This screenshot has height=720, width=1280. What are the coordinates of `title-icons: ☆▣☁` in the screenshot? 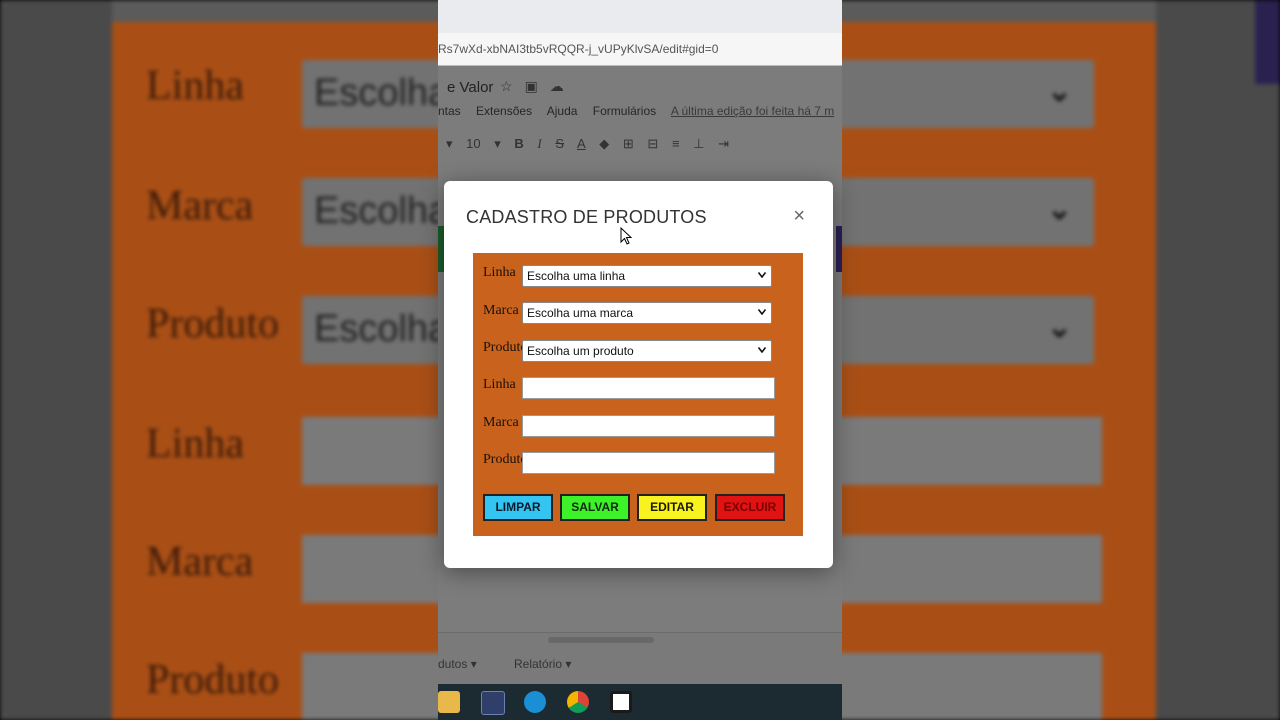 It's located at (538, 86).